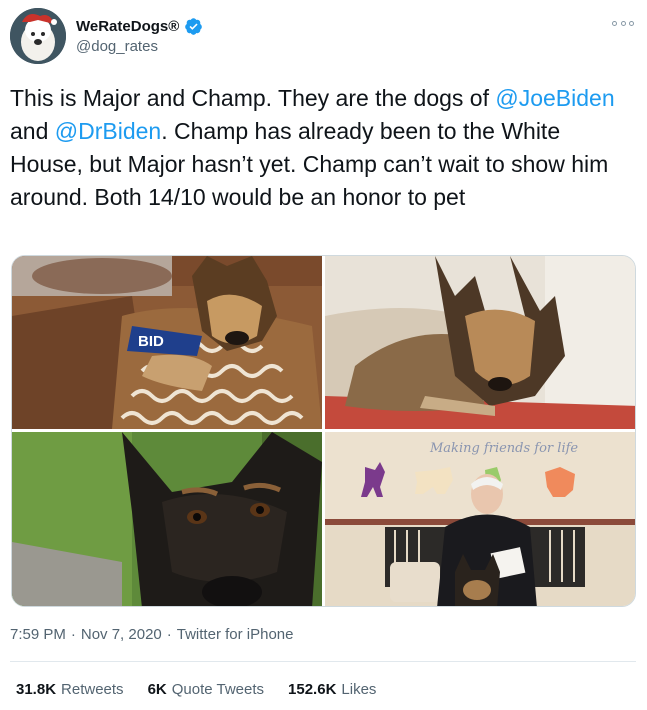 Image resolution: width=647 pixels, height=710 pixels. I want to click on quote-tweets-label: Quote Tweets, so click(218, 689).